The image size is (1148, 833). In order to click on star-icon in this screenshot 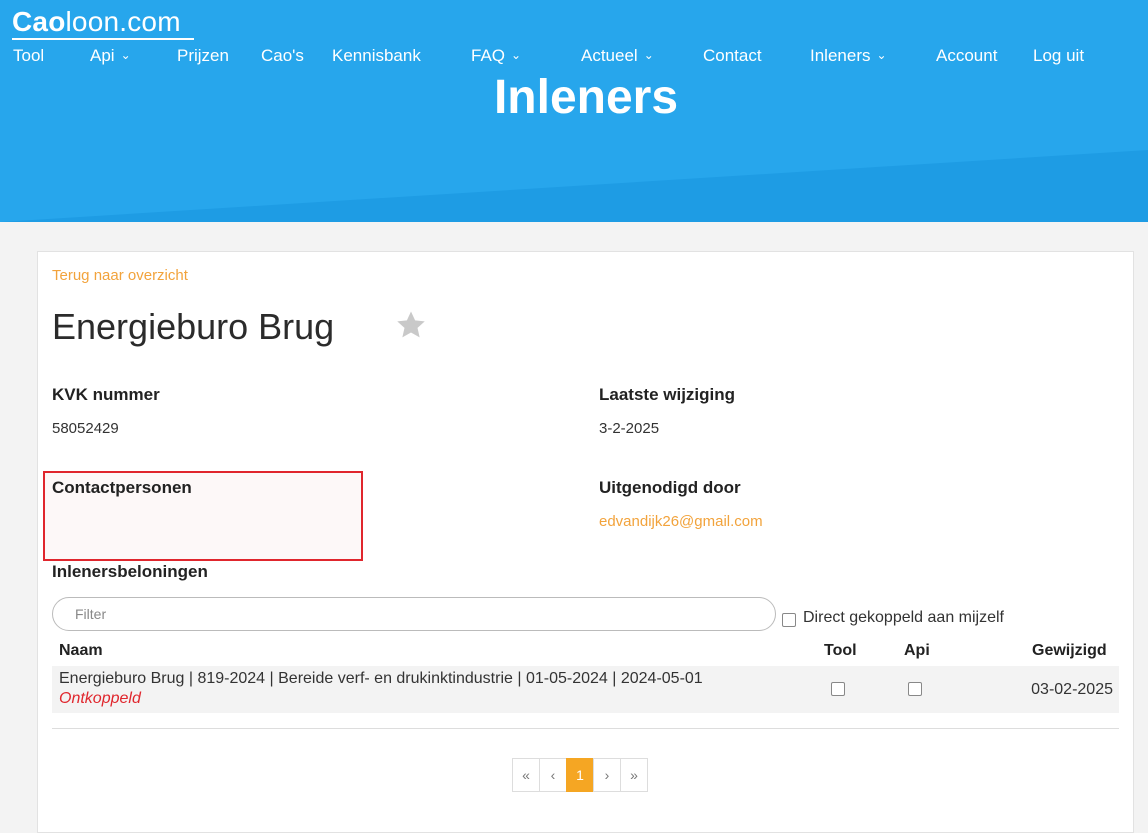, I will do `click(411, 325)`.